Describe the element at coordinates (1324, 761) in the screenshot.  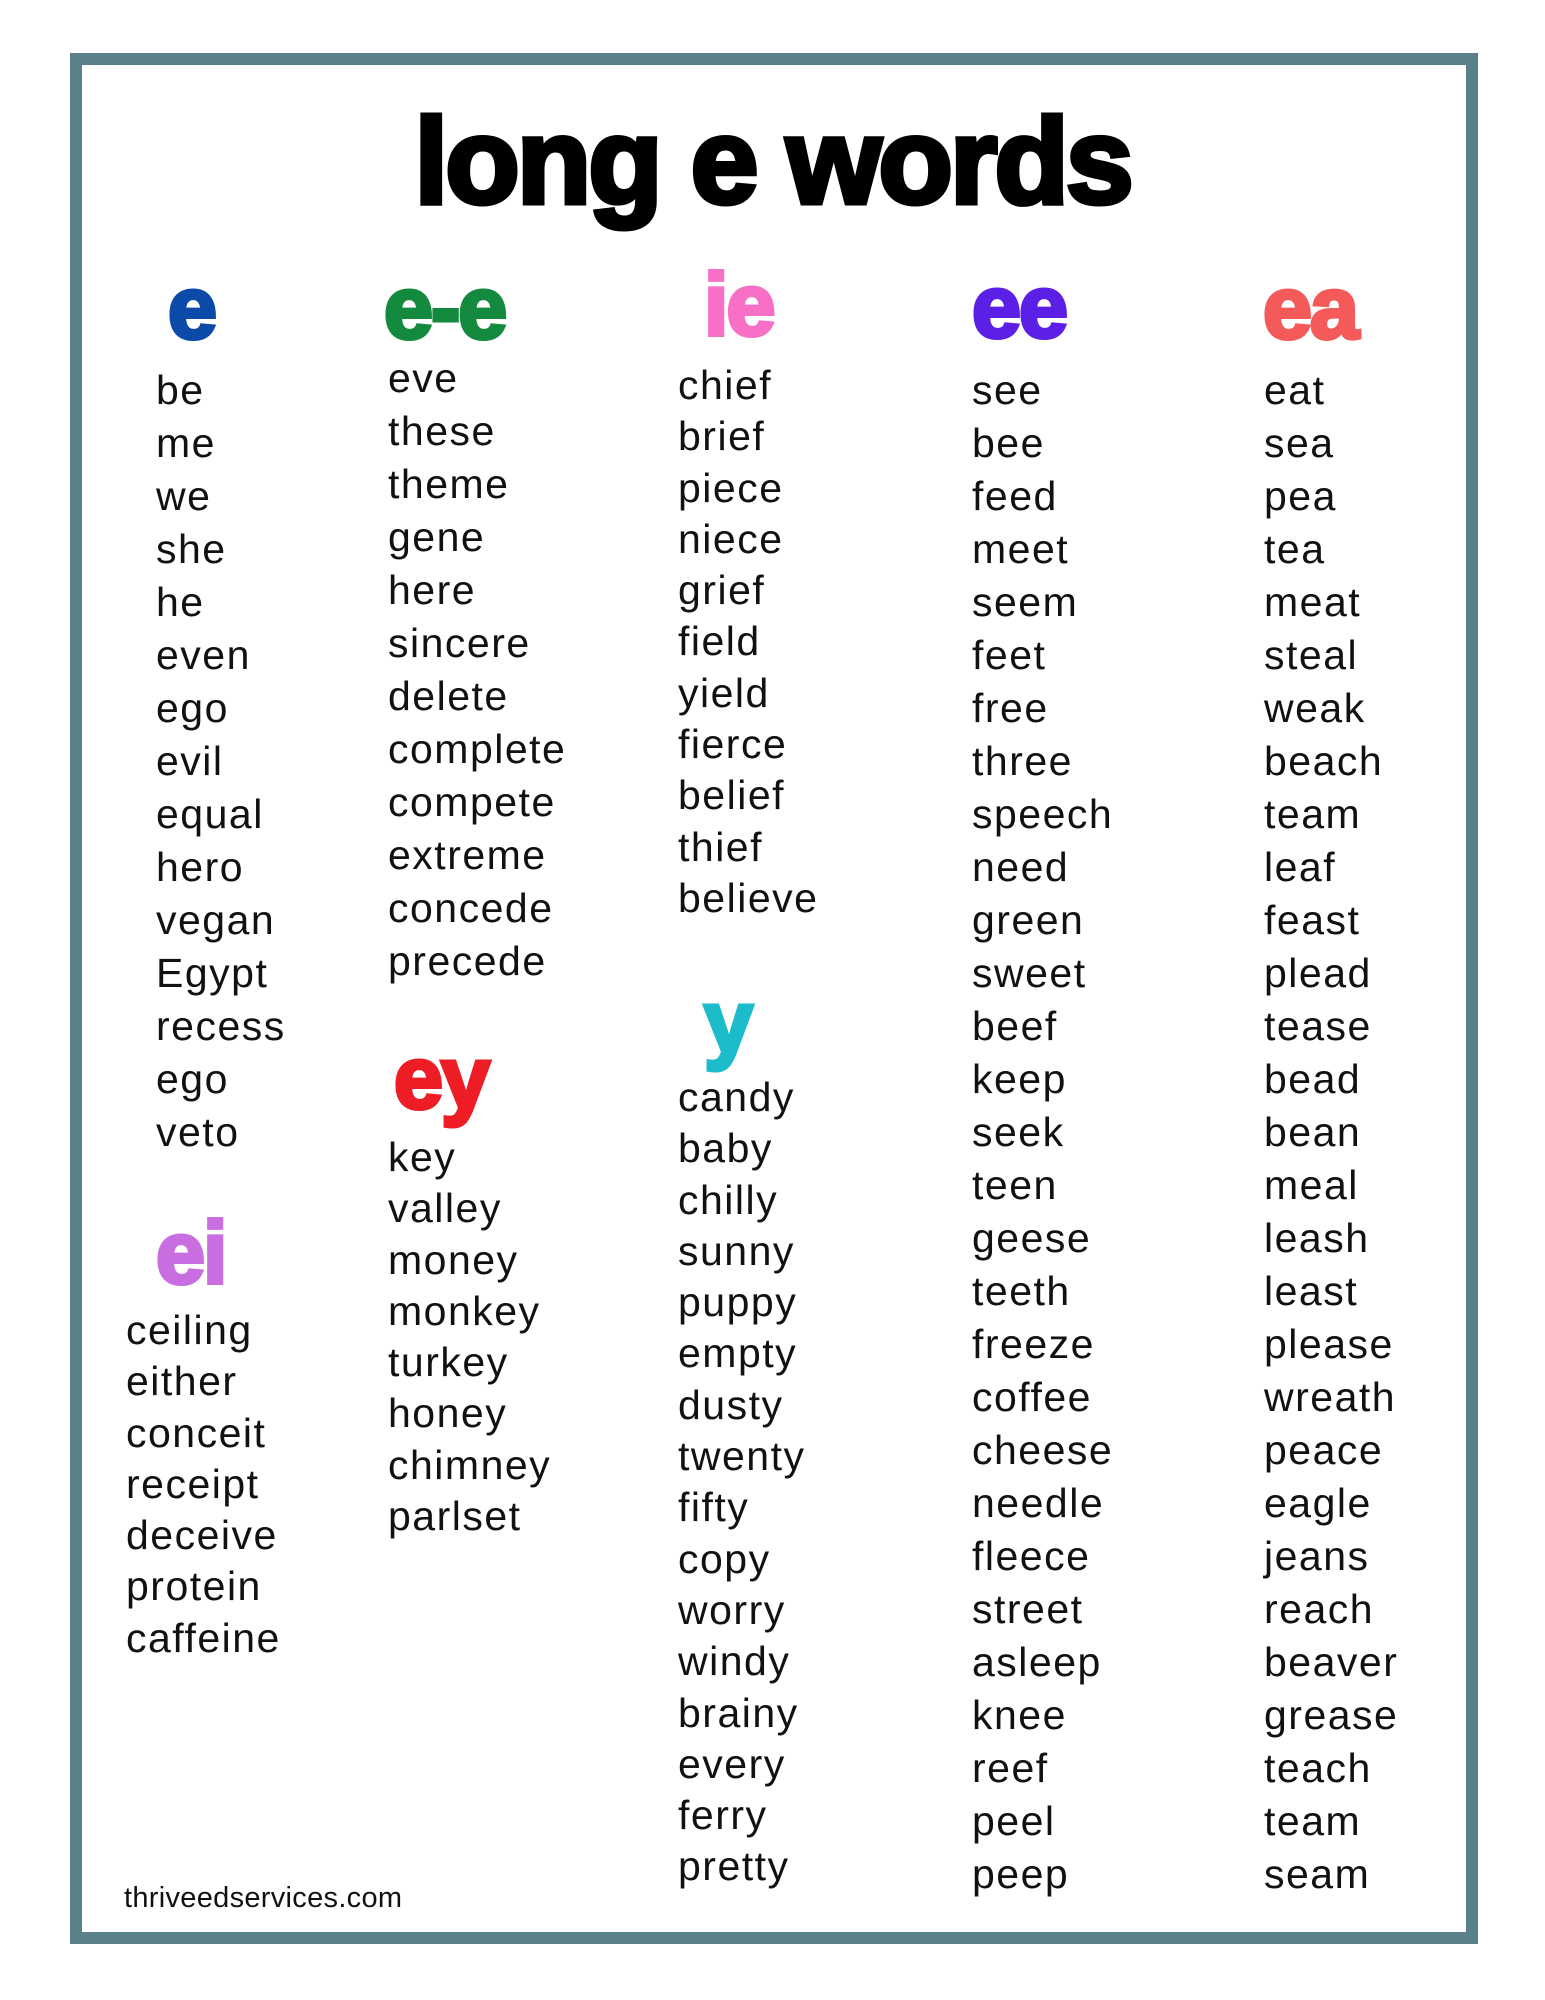
I see `word-item: beach` at that location.